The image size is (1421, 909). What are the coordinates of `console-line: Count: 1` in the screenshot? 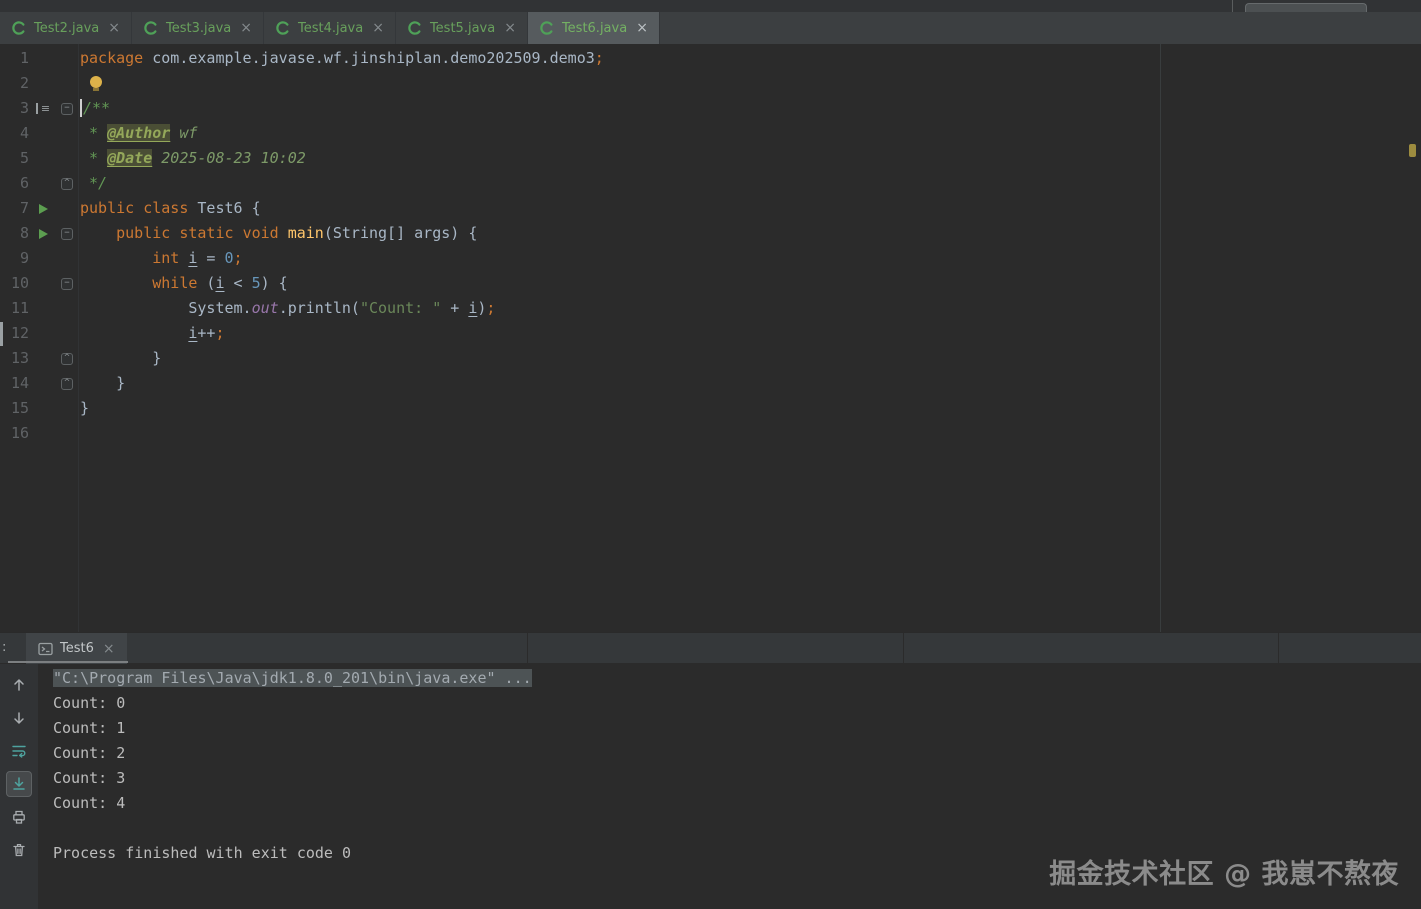 It's located at (89, 728).